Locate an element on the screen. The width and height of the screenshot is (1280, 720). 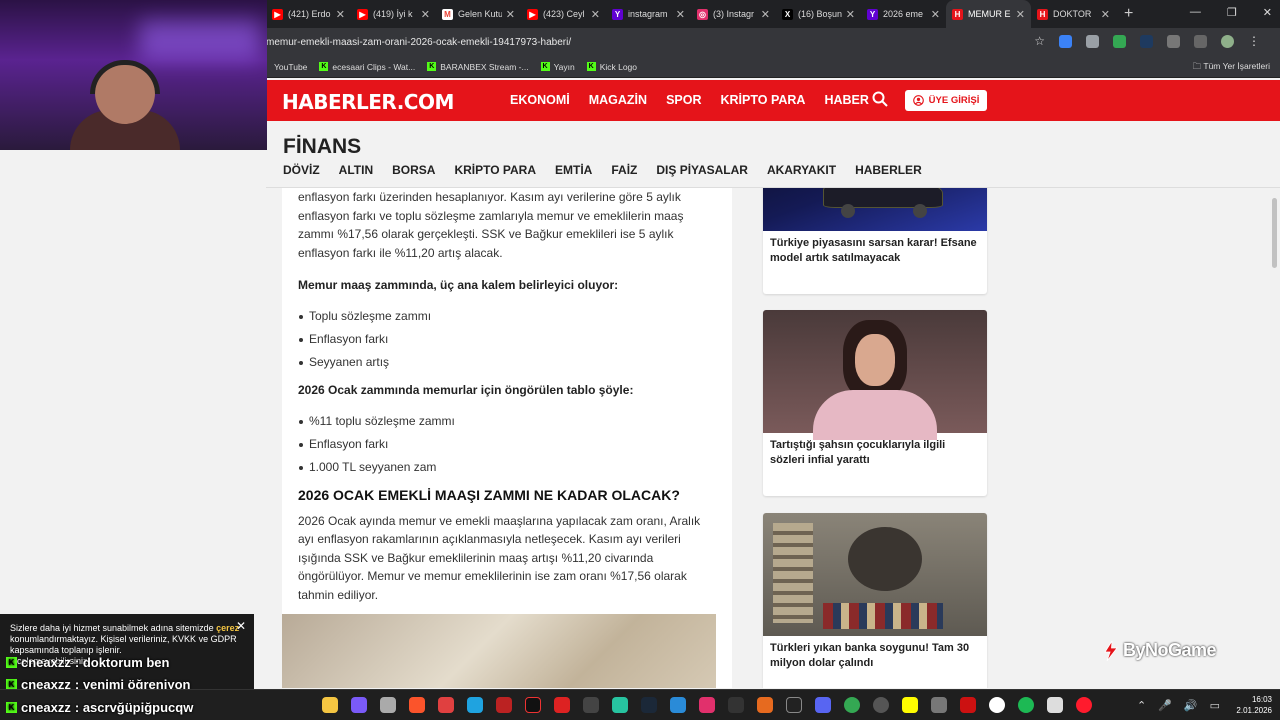
all-bookmarks-button: 🗀 Tüm Yer İşaretleri is located at coordinates (1231, 68).